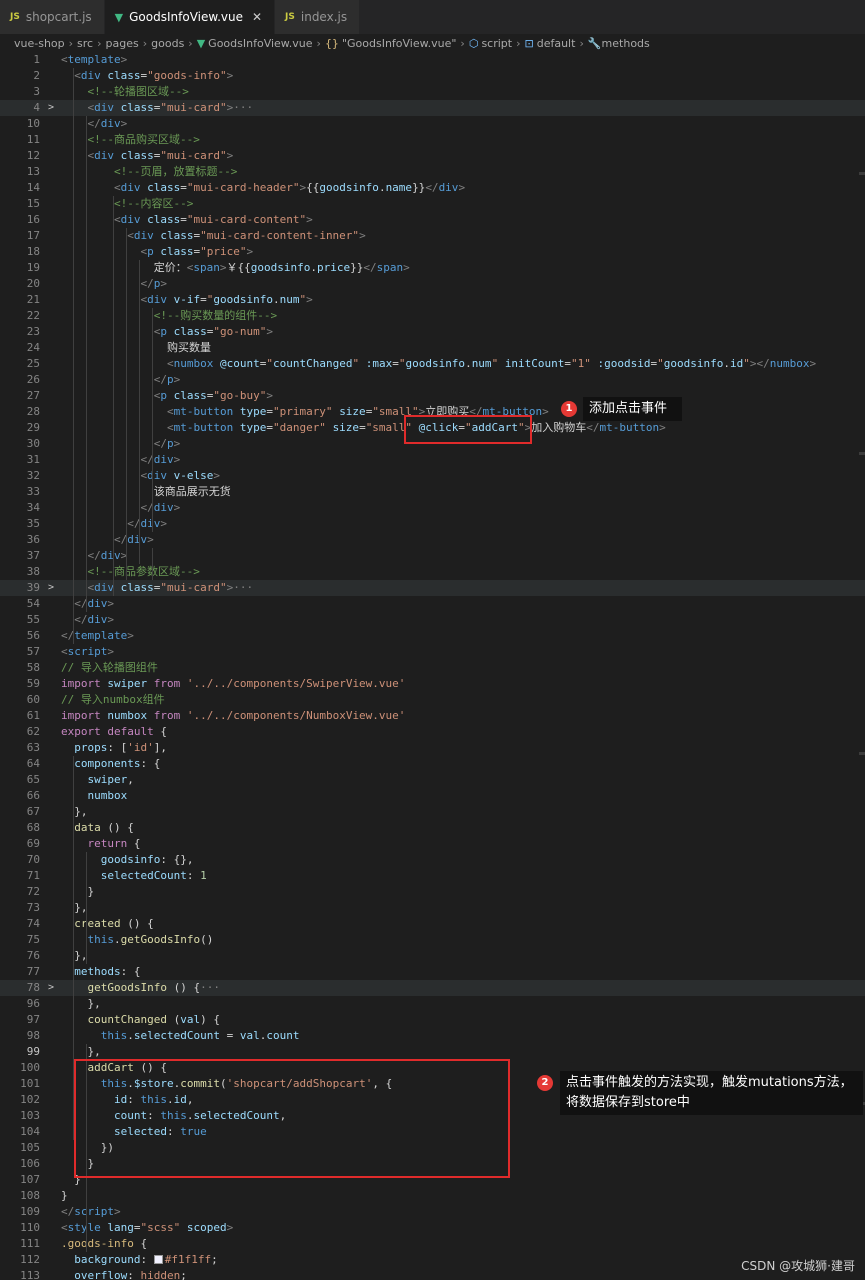 The height and width of the screenshot is (1280, 865). What do you see at coordinates (33, 683) in the screenshot?
I see `line-number: 59` at bounding box center [33, 683].